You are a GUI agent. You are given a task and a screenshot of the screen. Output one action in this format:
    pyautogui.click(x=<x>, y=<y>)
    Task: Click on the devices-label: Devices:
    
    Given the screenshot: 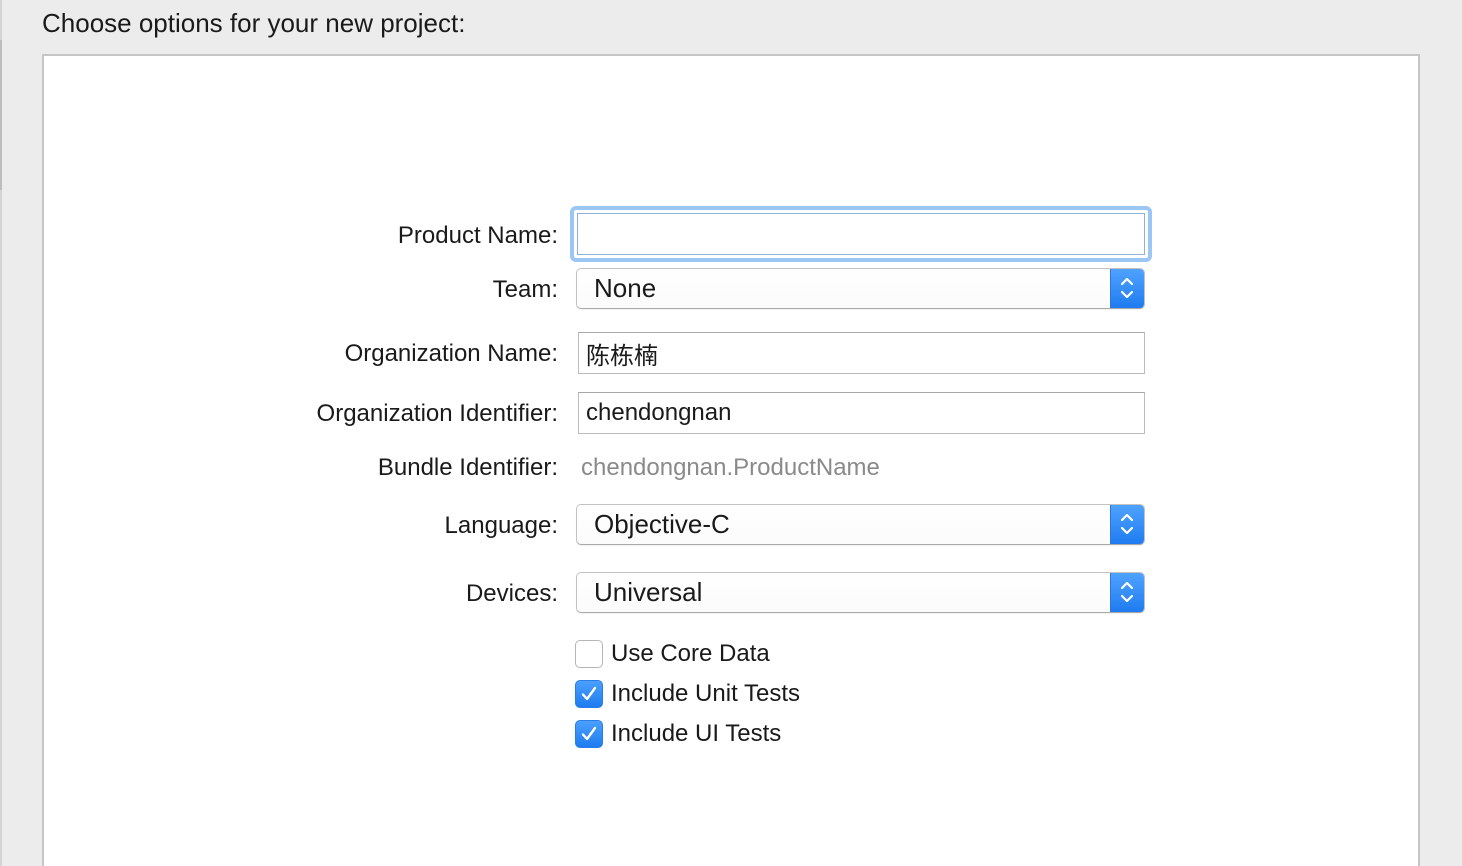 What is the action you would take?
    pyautogui.click(x=511, y=593)
    